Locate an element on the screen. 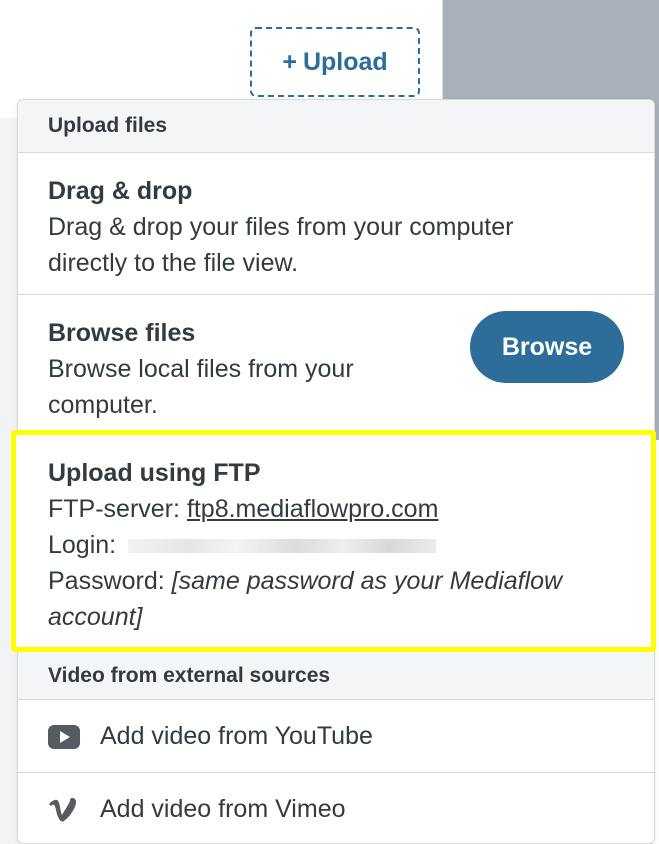  ftp-title: Upload using FTP is located at coordinates (154, 473).